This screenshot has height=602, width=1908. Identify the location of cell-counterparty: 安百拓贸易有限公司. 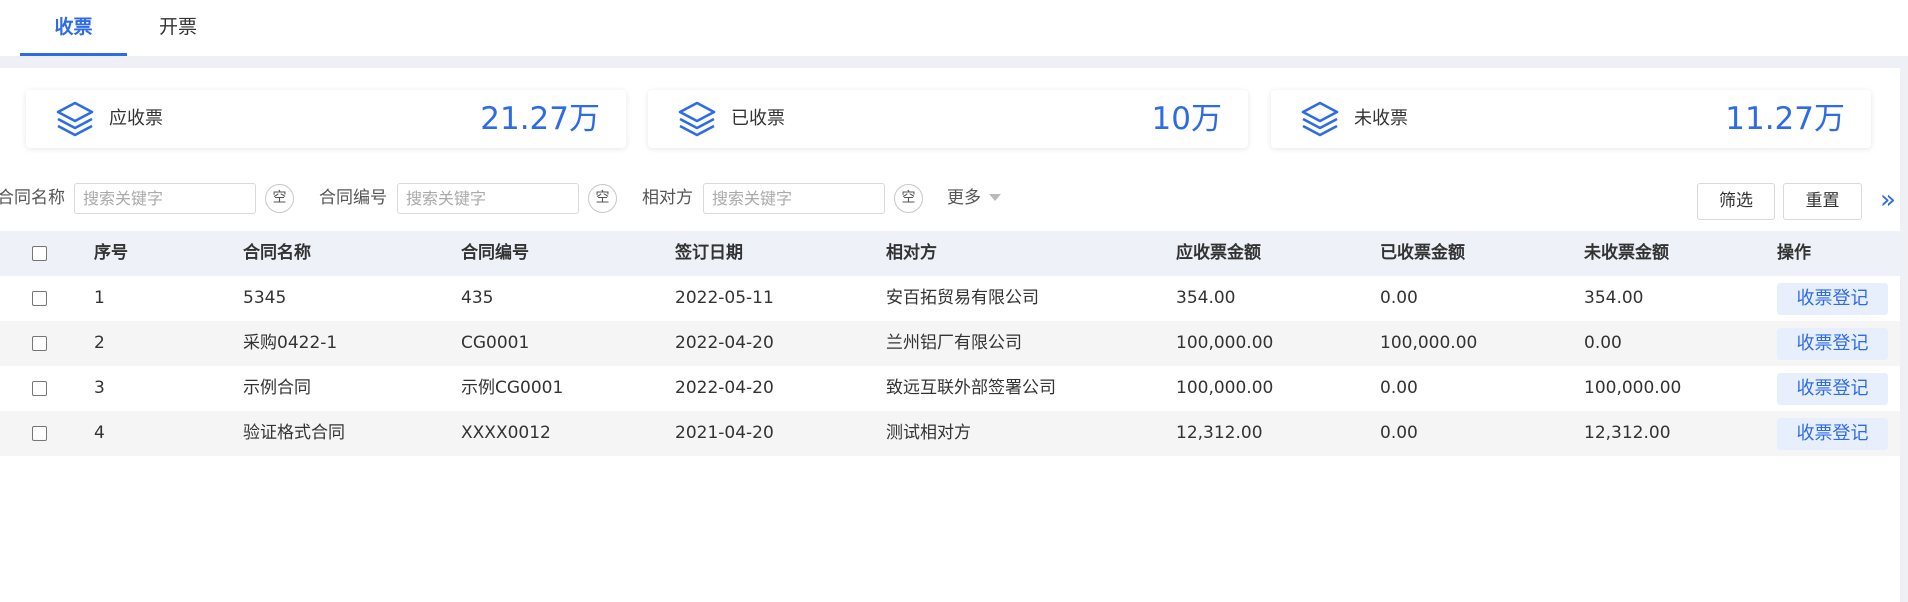
(962, 298).